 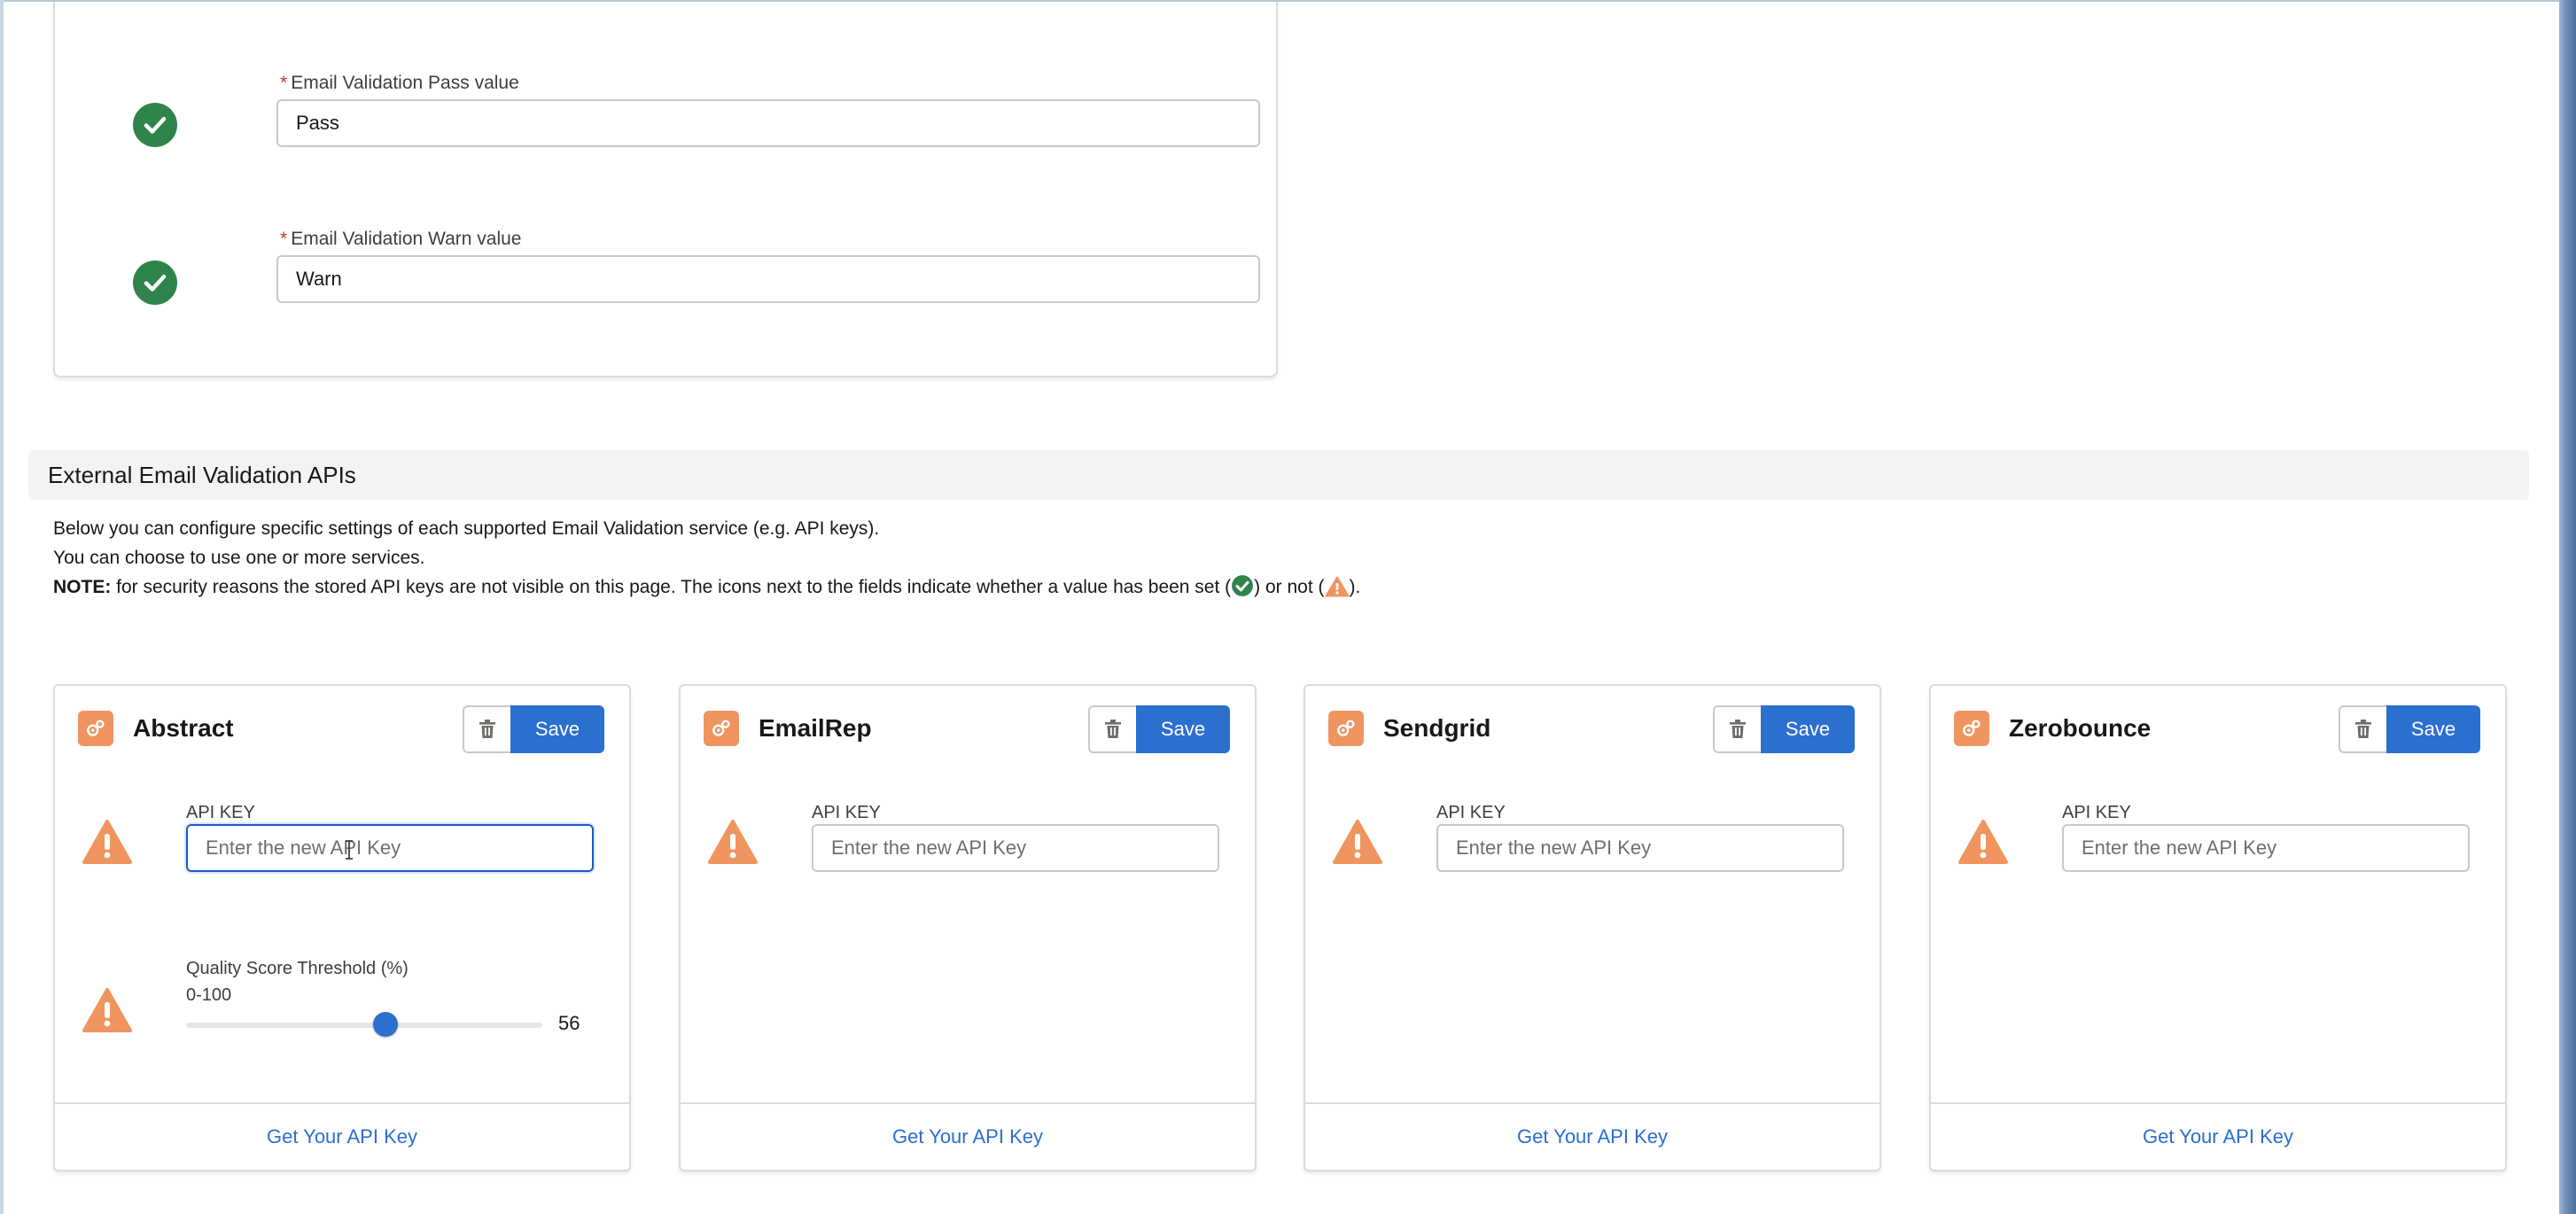 I want to click on window-left-edge, so click(x=2, y=607).